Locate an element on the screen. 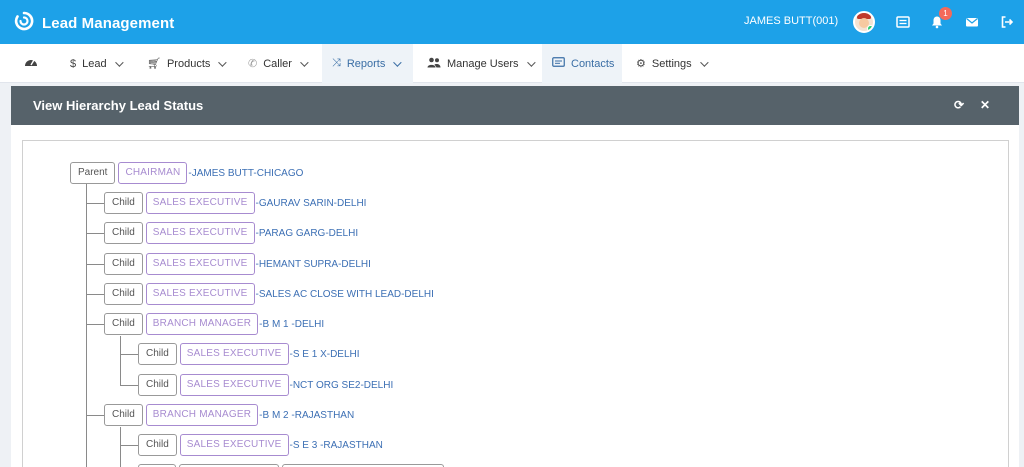 The image size is (1024, 467). menu-manage-users: Manage Users is located at coordinates (480, 63).